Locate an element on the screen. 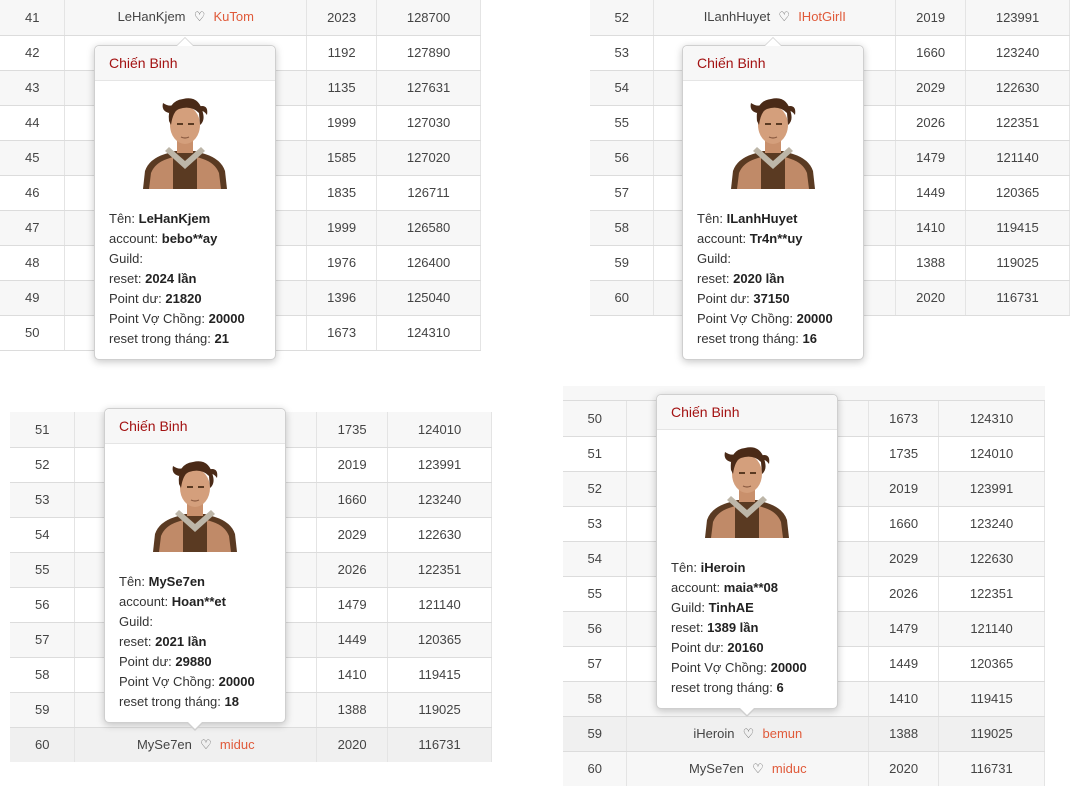 Image resolution: width=1077 pixels, height=786 pixels. reset-cell: 1835 is located at coordinates (342, 193).